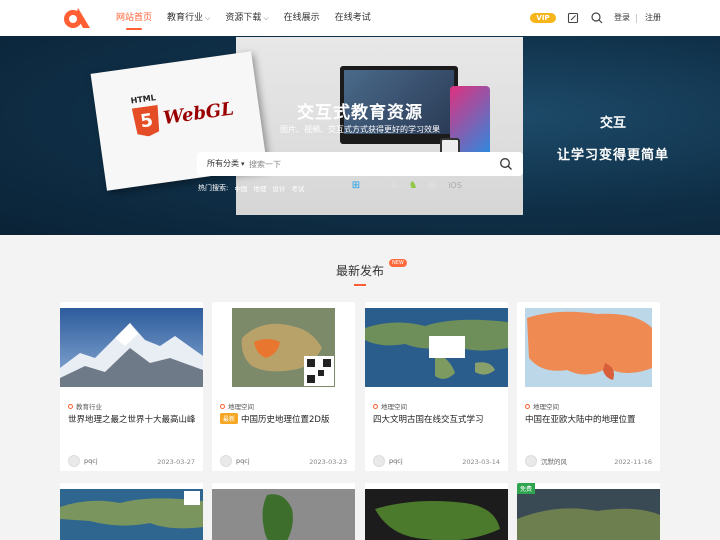 This screenshot has width=720, height=540. What do you see at coordinates (176, 462) in the screenshot?
I see `card-date: 2023-03-27` at bounding box center [176, 462].